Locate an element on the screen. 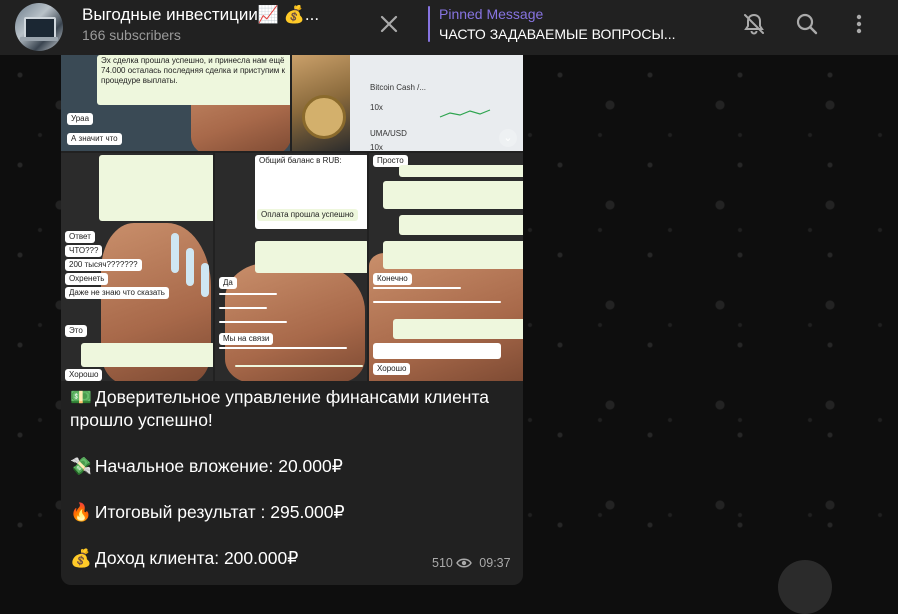  post-time: 09:37 is located at coordinates (495, 563).